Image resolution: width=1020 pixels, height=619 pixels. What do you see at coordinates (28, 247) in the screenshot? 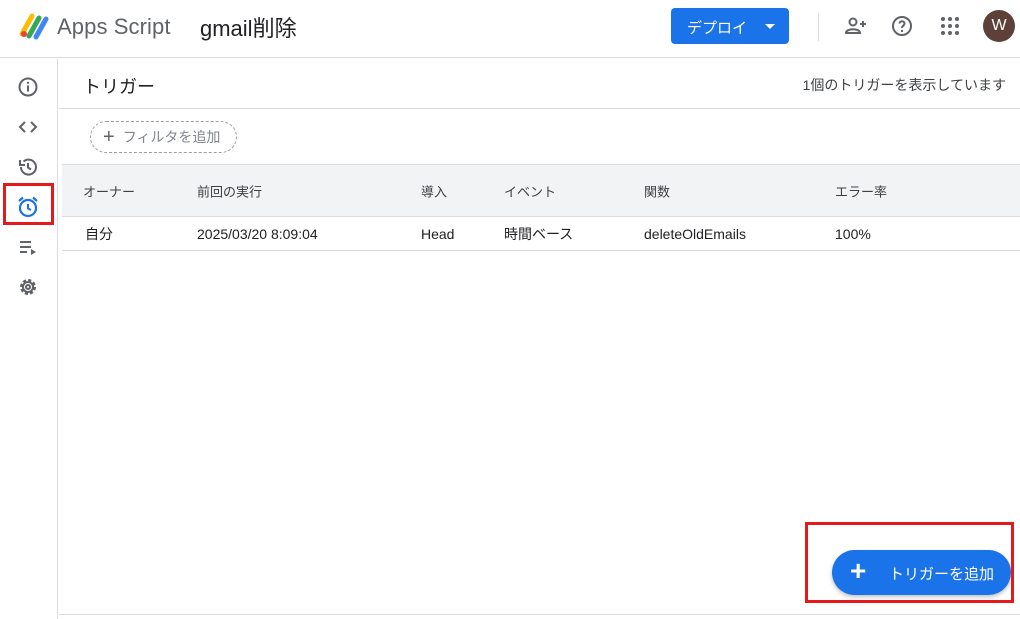
I see `playlist-icon` at bounding box center [28, 247].